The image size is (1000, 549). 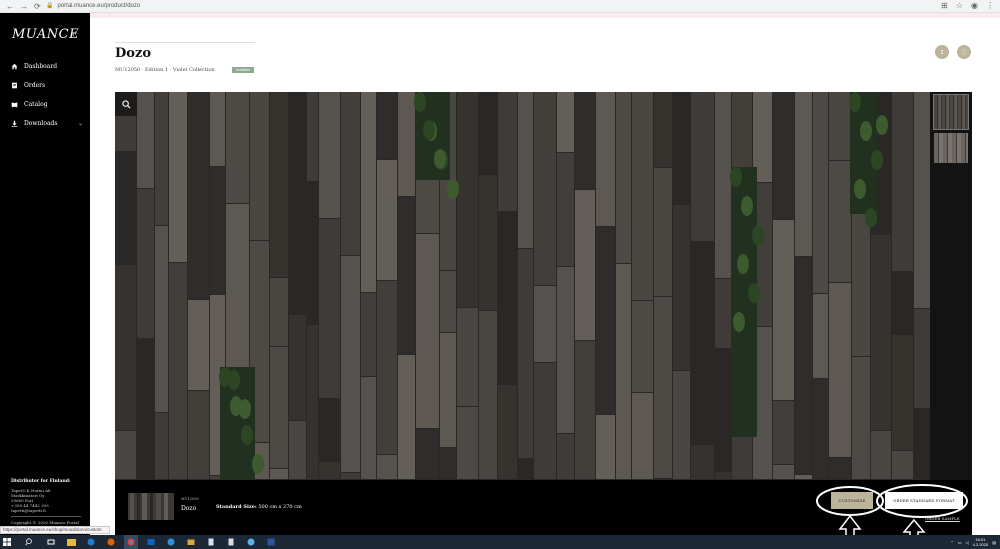 I want to click on order-standard-format-button: ORDER STANDARD FORMAT, so click(x=924, y=500).